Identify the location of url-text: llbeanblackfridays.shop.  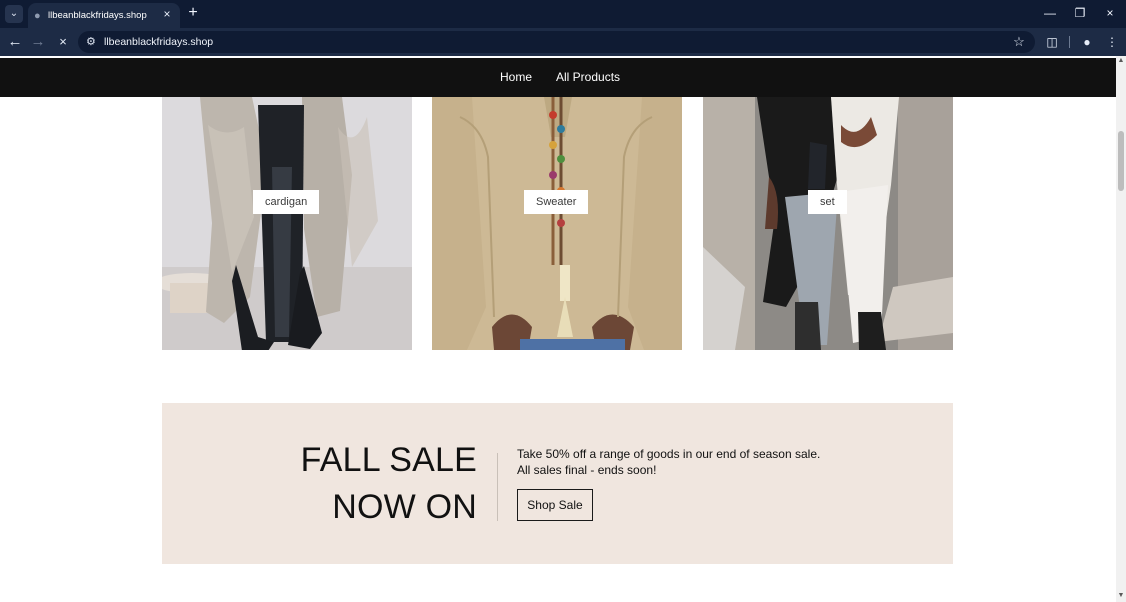
(158, 42).